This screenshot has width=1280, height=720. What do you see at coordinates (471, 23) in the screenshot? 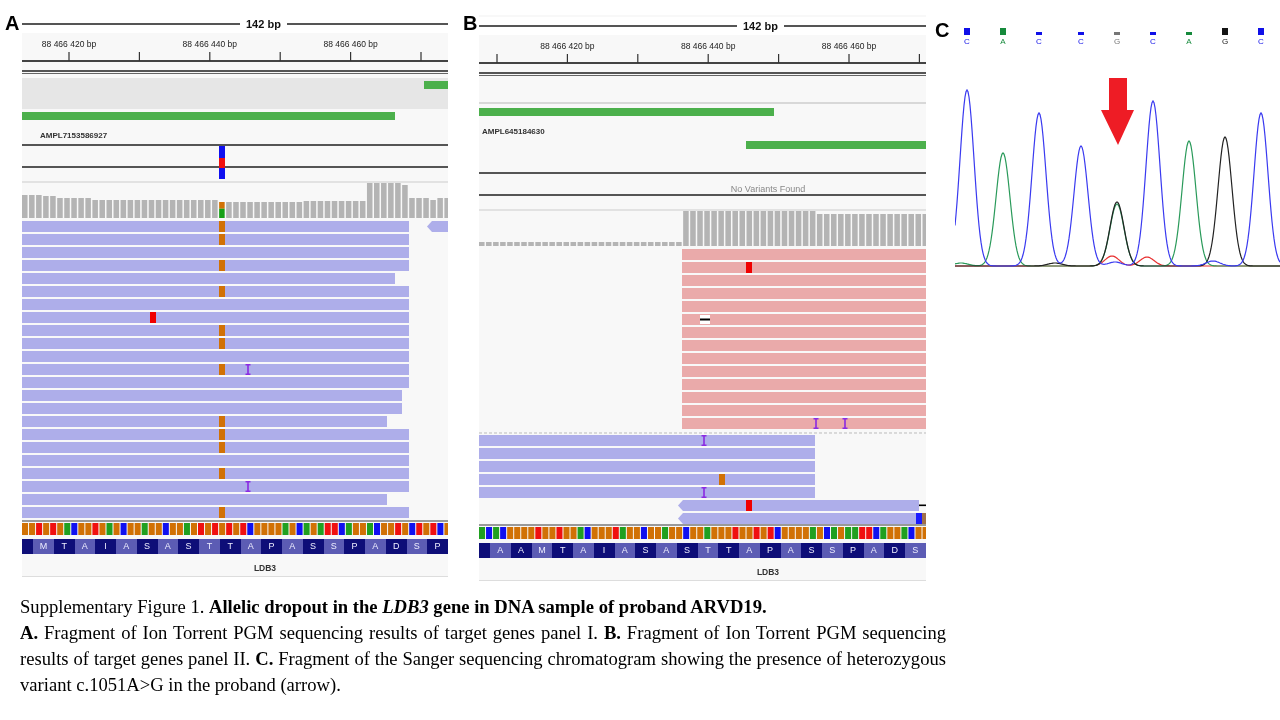
I see `panel-label: B` at bounding box center [471, 23].